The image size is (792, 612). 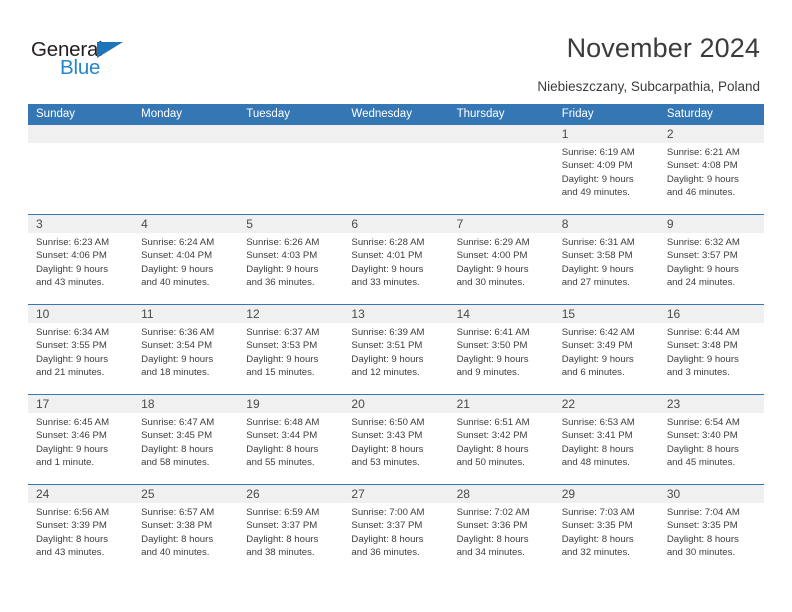 What do you see at coordinates (290, 494) in the screenshot?
I see `day-number: 26` at bounding box center [290, 494].